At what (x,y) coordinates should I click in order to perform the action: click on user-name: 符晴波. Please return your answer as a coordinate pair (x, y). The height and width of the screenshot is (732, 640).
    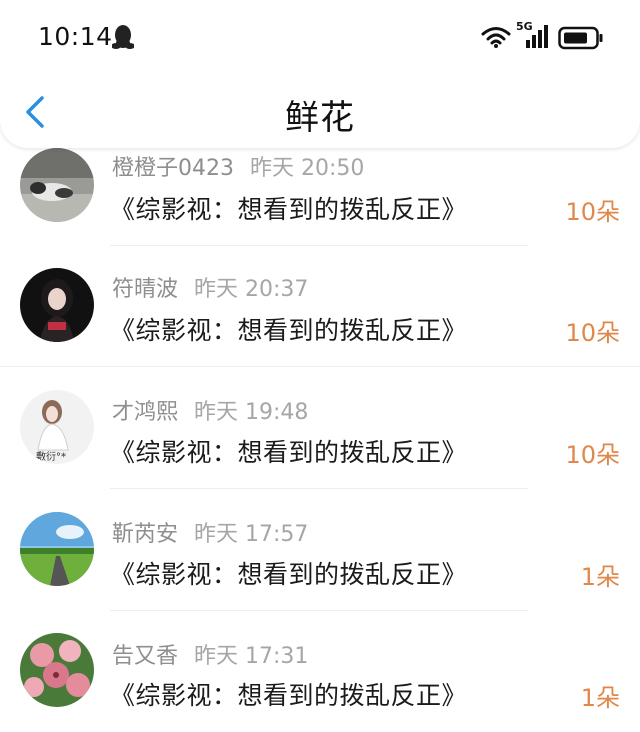
    Looking at the image, I should click on (145, 289).